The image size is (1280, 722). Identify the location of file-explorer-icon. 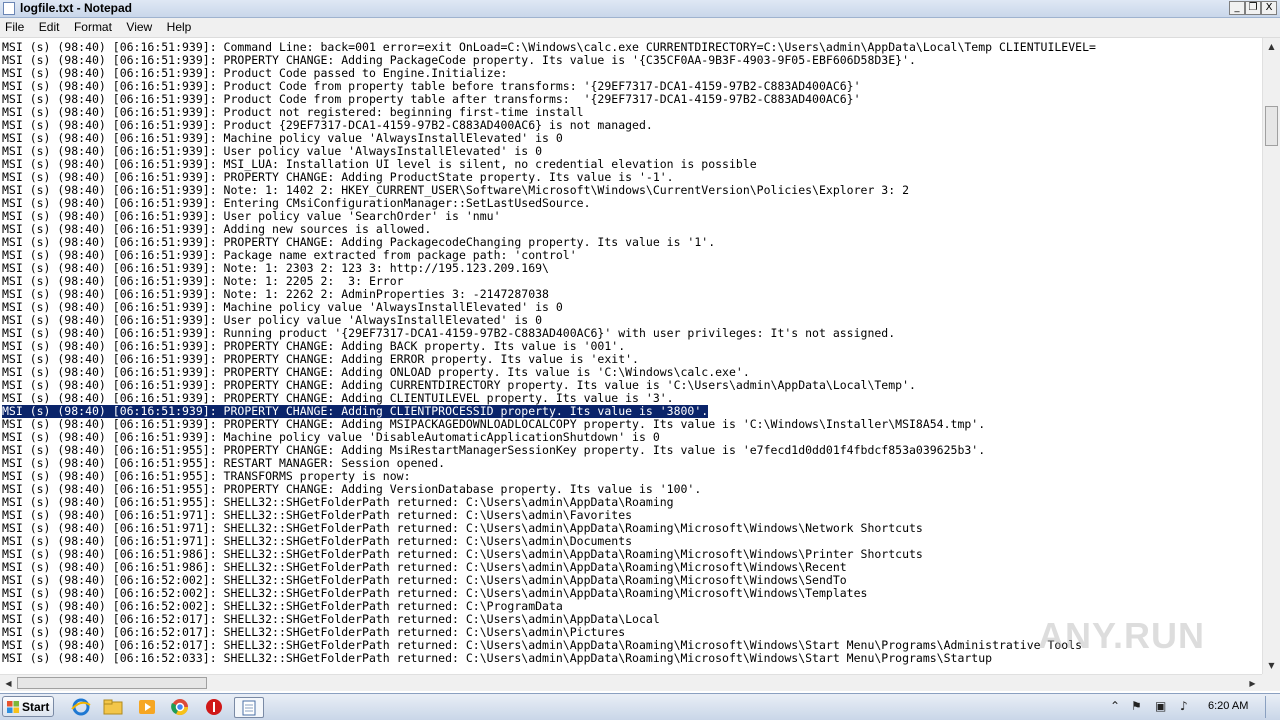
(113, 707).